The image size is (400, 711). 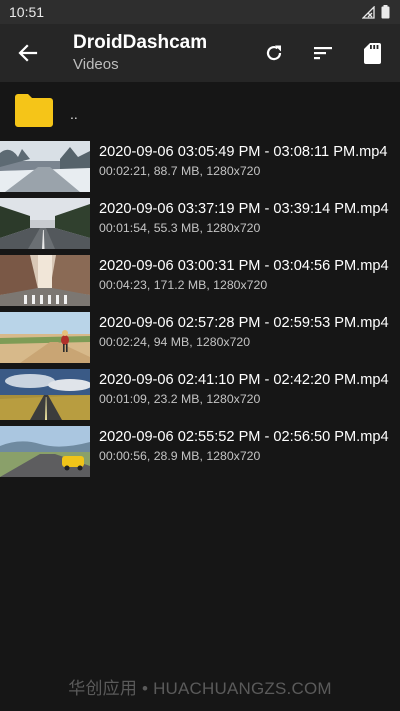 I want to click on file-name: 2020-09-06 03:05:49 PM - 03:08:11 PM.mp4, so click(x=243, y=152).